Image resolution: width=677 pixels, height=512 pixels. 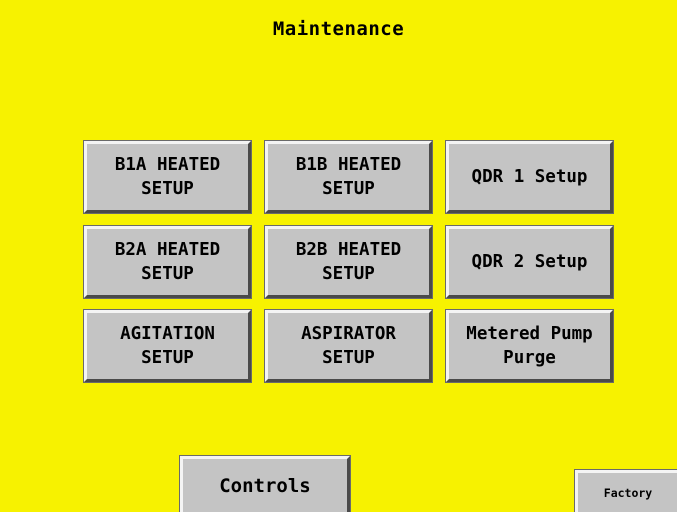 I want to click on b2a-heated-setup-button: B2A HEATED SETUP, so click(x=167, y=262).